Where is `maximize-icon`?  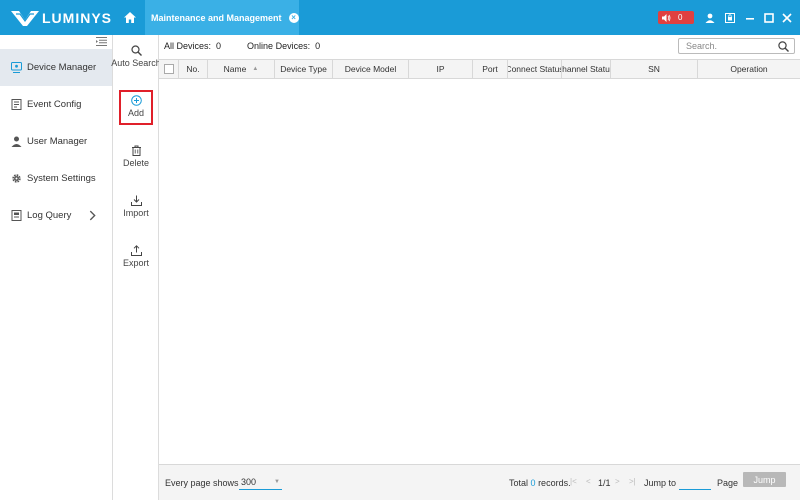 maximize-icon is located at coordinates (769, 18).